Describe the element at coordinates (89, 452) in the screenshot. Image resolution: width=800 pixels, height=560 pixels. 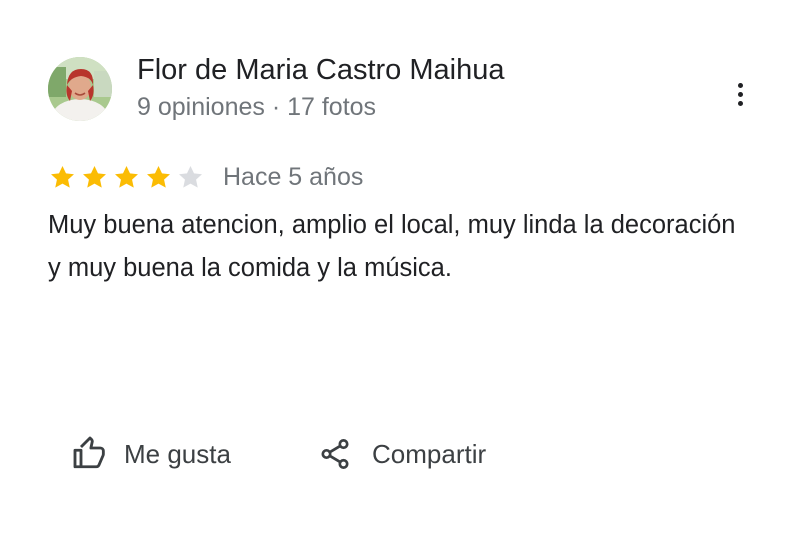
I see `thumbs-up-icon` at that location.